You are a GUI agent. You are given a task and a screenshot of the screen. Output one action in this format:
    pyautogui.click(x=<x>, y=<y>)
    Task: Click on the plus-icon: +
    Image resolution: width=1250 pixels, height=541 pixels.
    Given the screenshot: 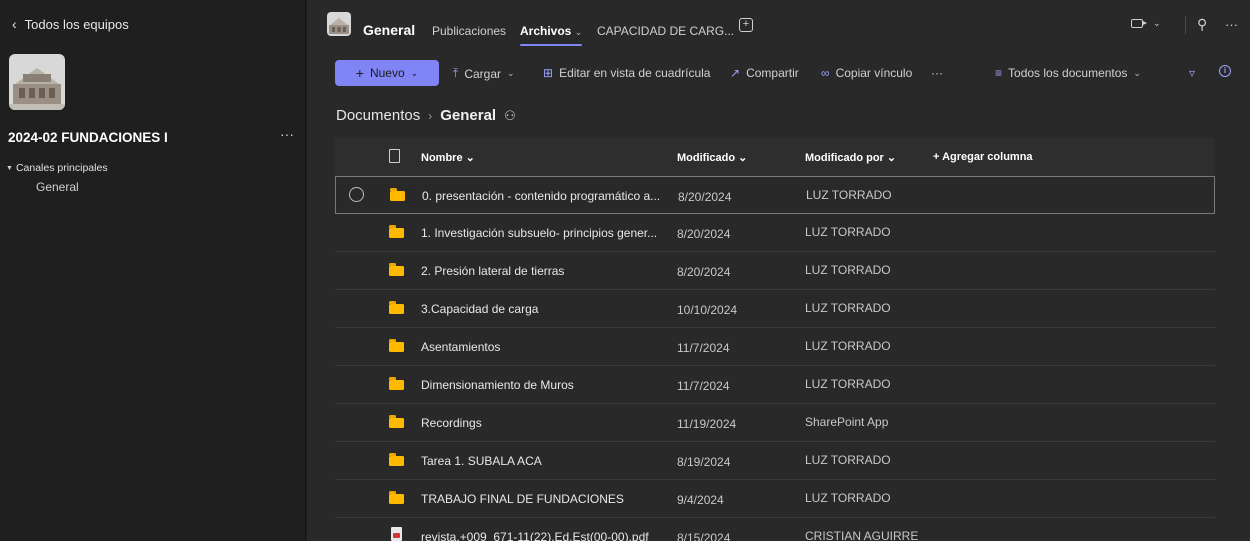 What is the action you would take?
    pyautogui.click(x=359, y=73)
    